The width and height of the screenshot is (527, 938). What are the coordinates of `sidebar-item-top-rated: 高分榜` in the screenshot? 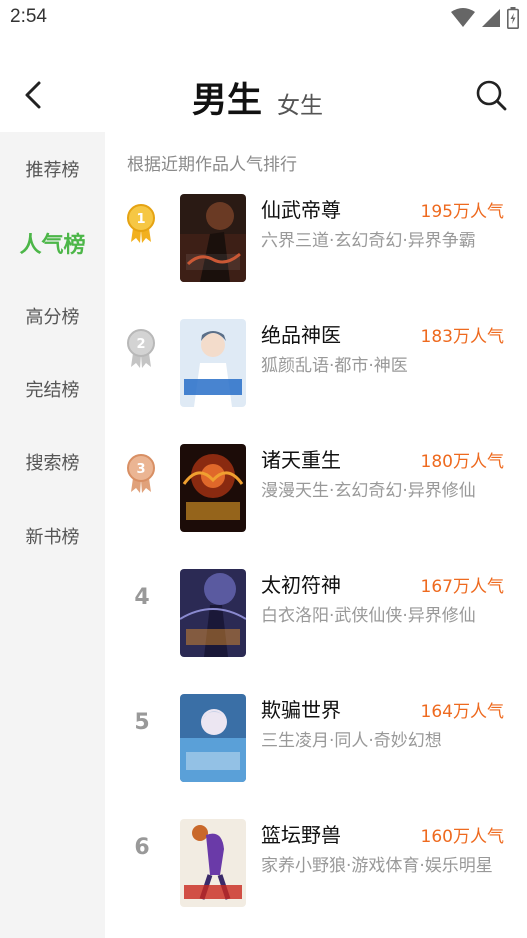 It's located at (52, 316).